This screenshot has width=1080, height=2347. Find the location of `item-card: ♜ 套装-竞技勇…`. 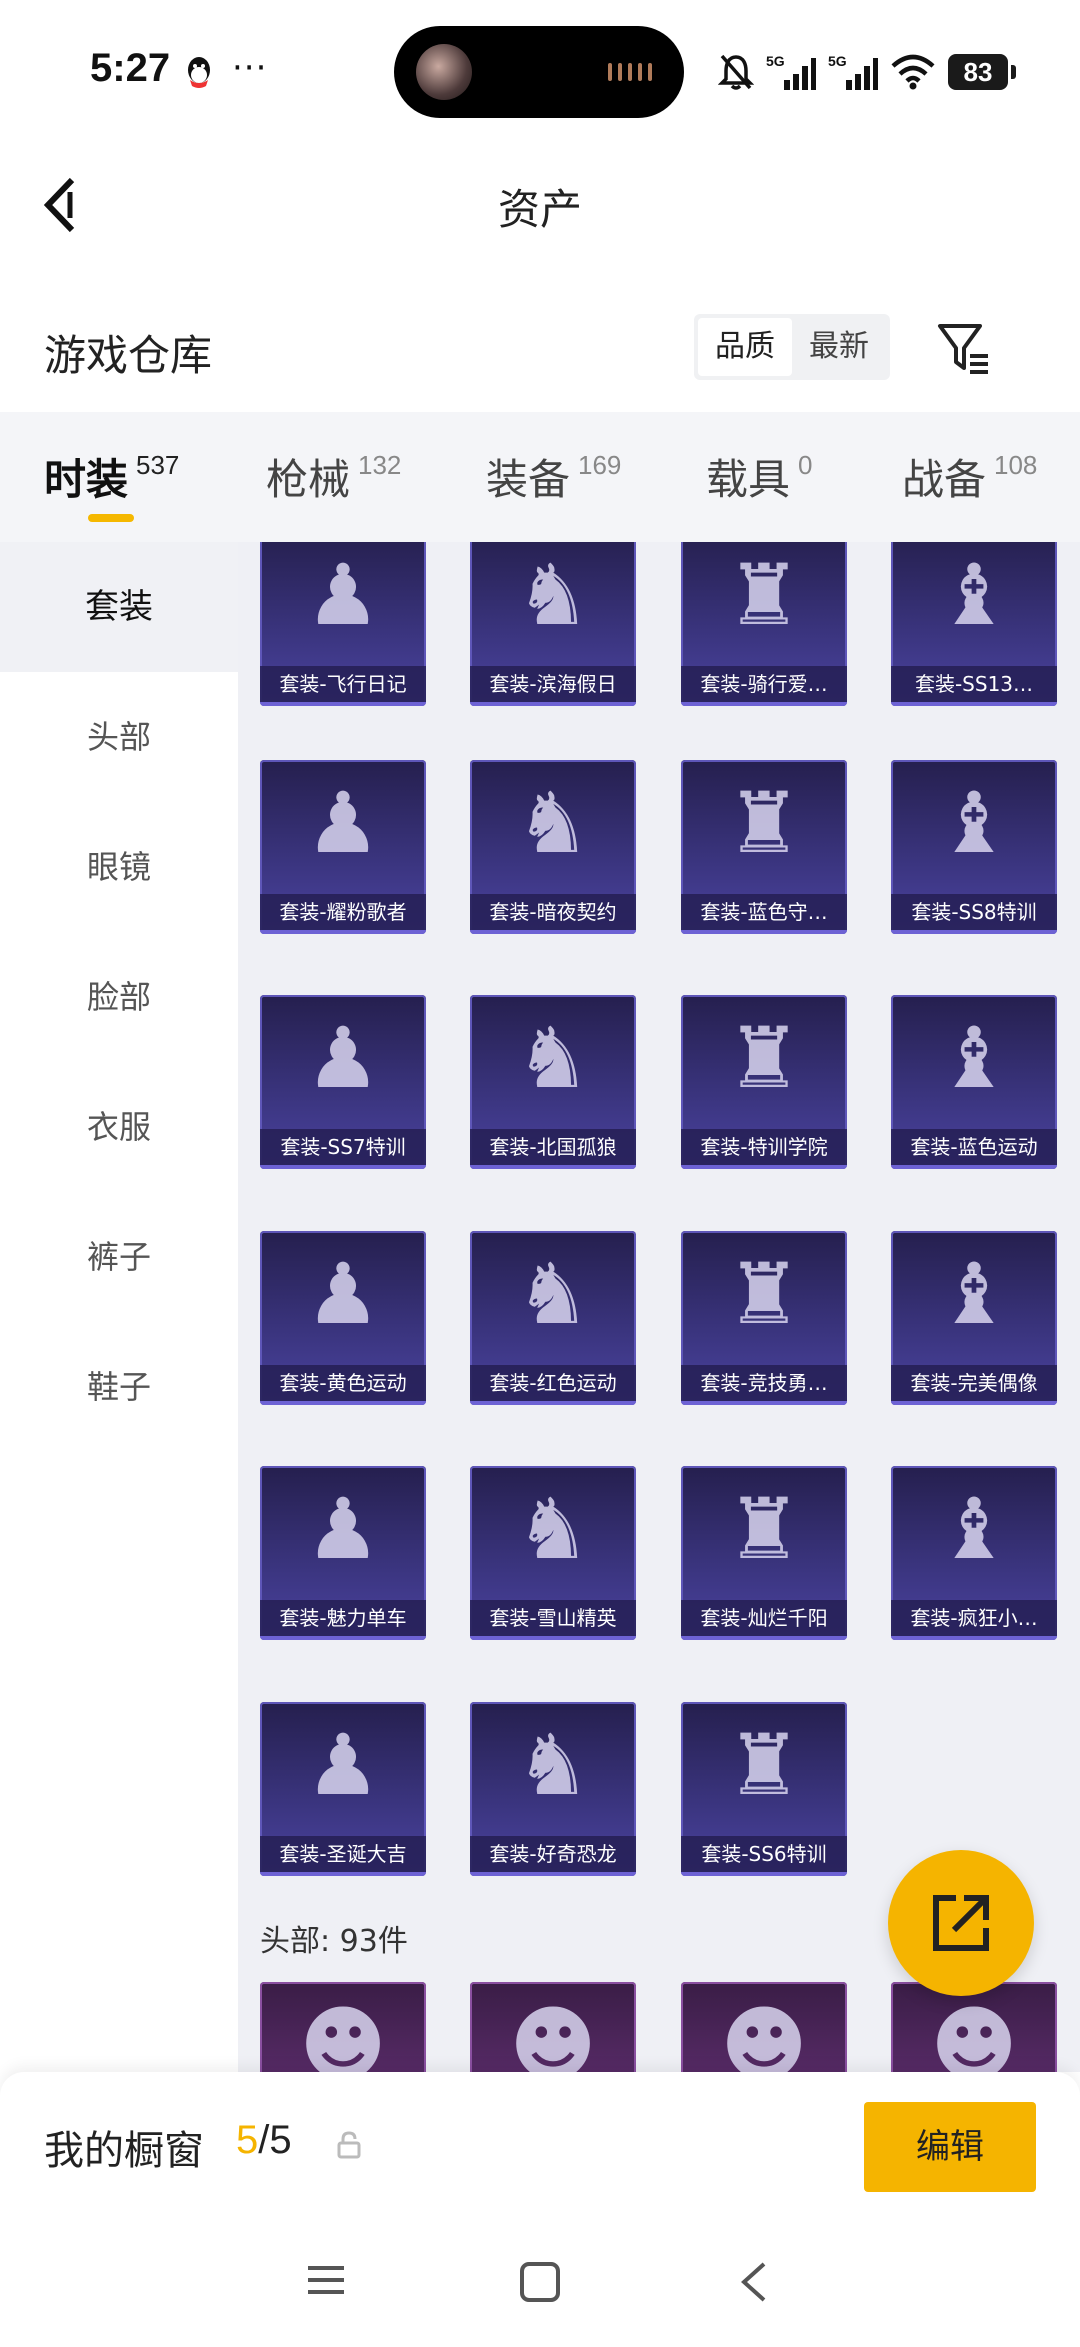

item-card: ♜ 套装-竞技勇… is located at coordinates (764, 1318).